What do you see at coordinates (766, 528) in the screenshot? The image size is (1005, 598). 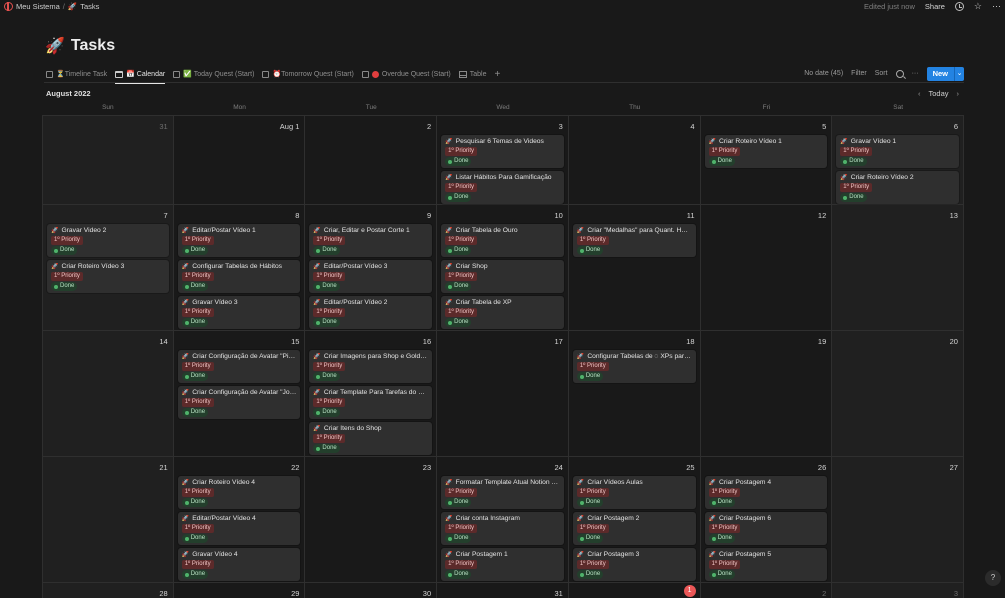 I see `task-card: 🚀 Criar Postagem 6 1º Priority Done` at bounding box center [766, 528].